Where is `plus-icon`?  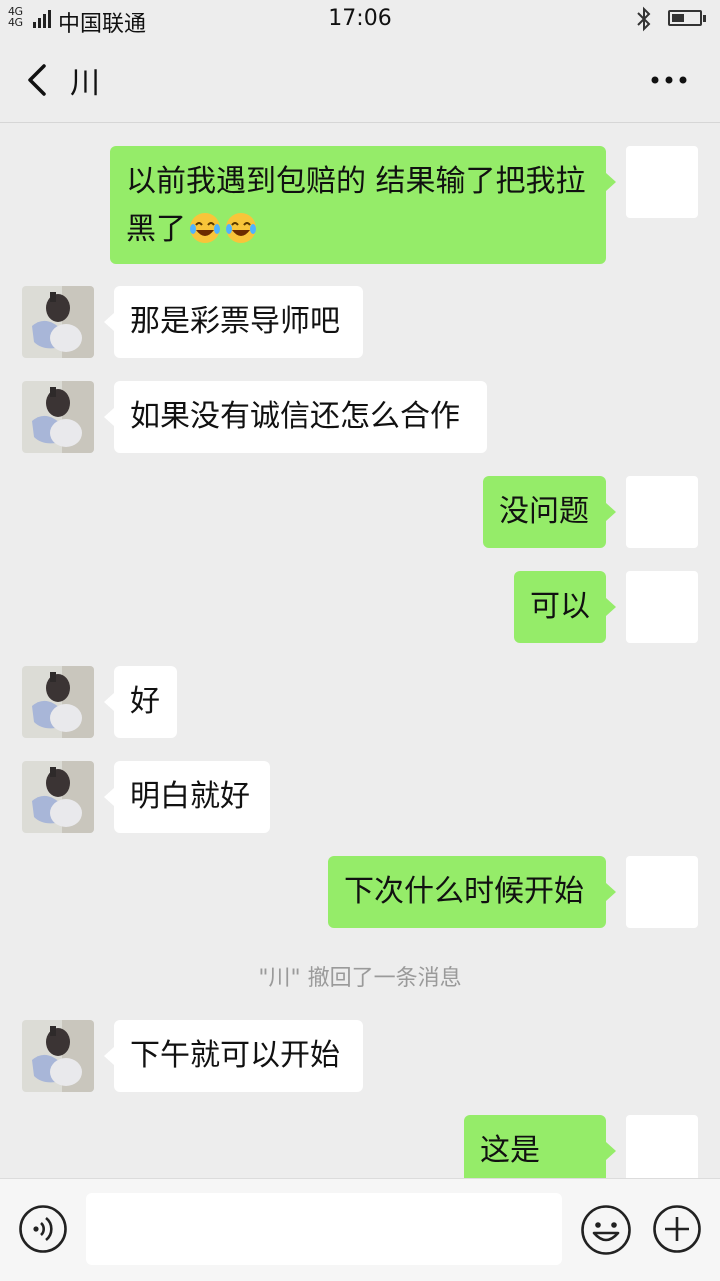 plus-icon is located at coordinates (677, 1229).